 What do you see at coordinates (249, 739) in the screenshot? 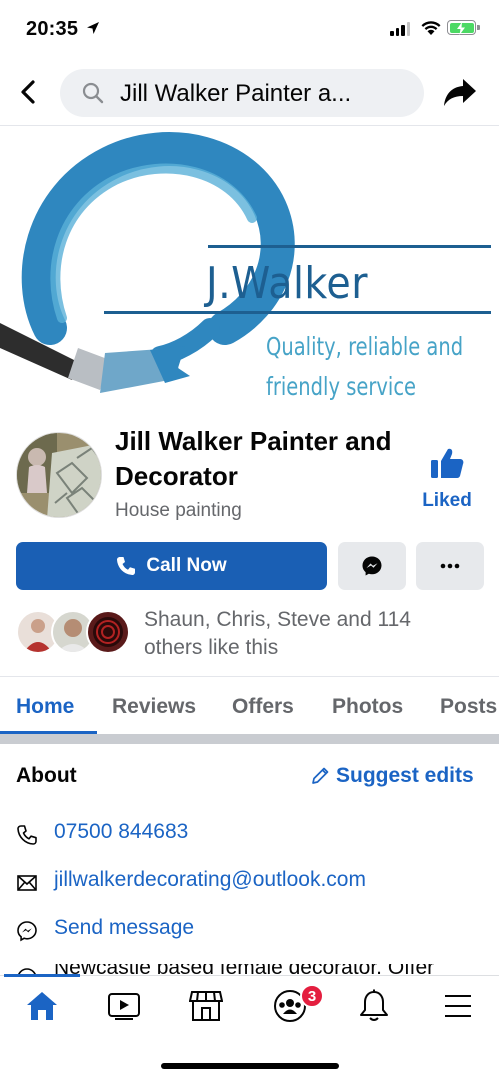
I see `section-divider` at bounding box center [249, 739].